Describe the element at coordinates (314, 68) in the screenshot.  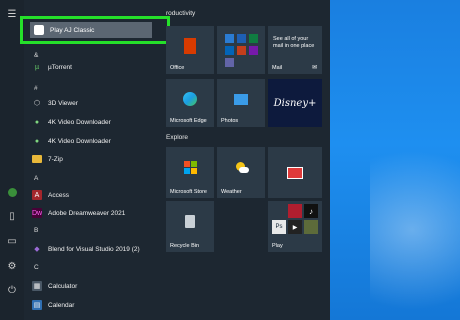
I see `mail-envelope-icon: ✉` at that location.